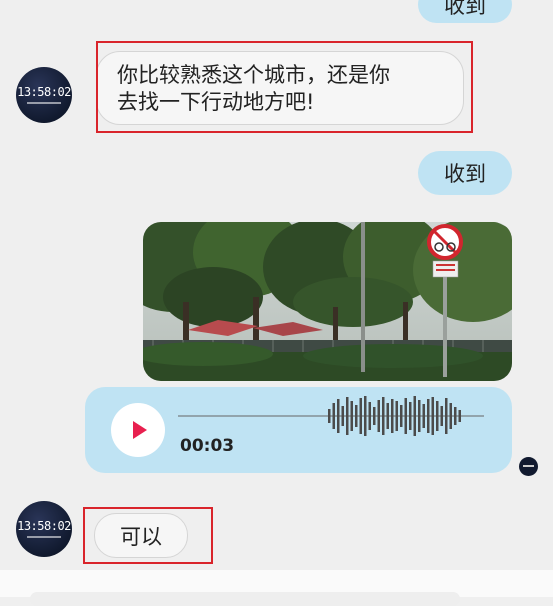  What do you see at coordinates (148, 535) in the screenshot?
I see `annotation-box-reply` at bounding box center [148, 535].